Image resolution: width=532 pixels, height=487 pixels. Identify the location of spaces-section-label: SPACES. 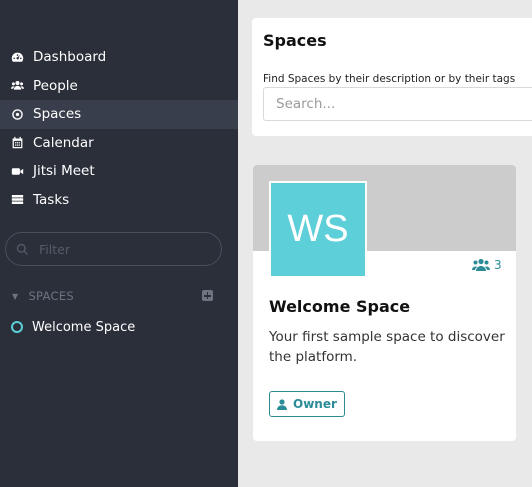
(51, 296).